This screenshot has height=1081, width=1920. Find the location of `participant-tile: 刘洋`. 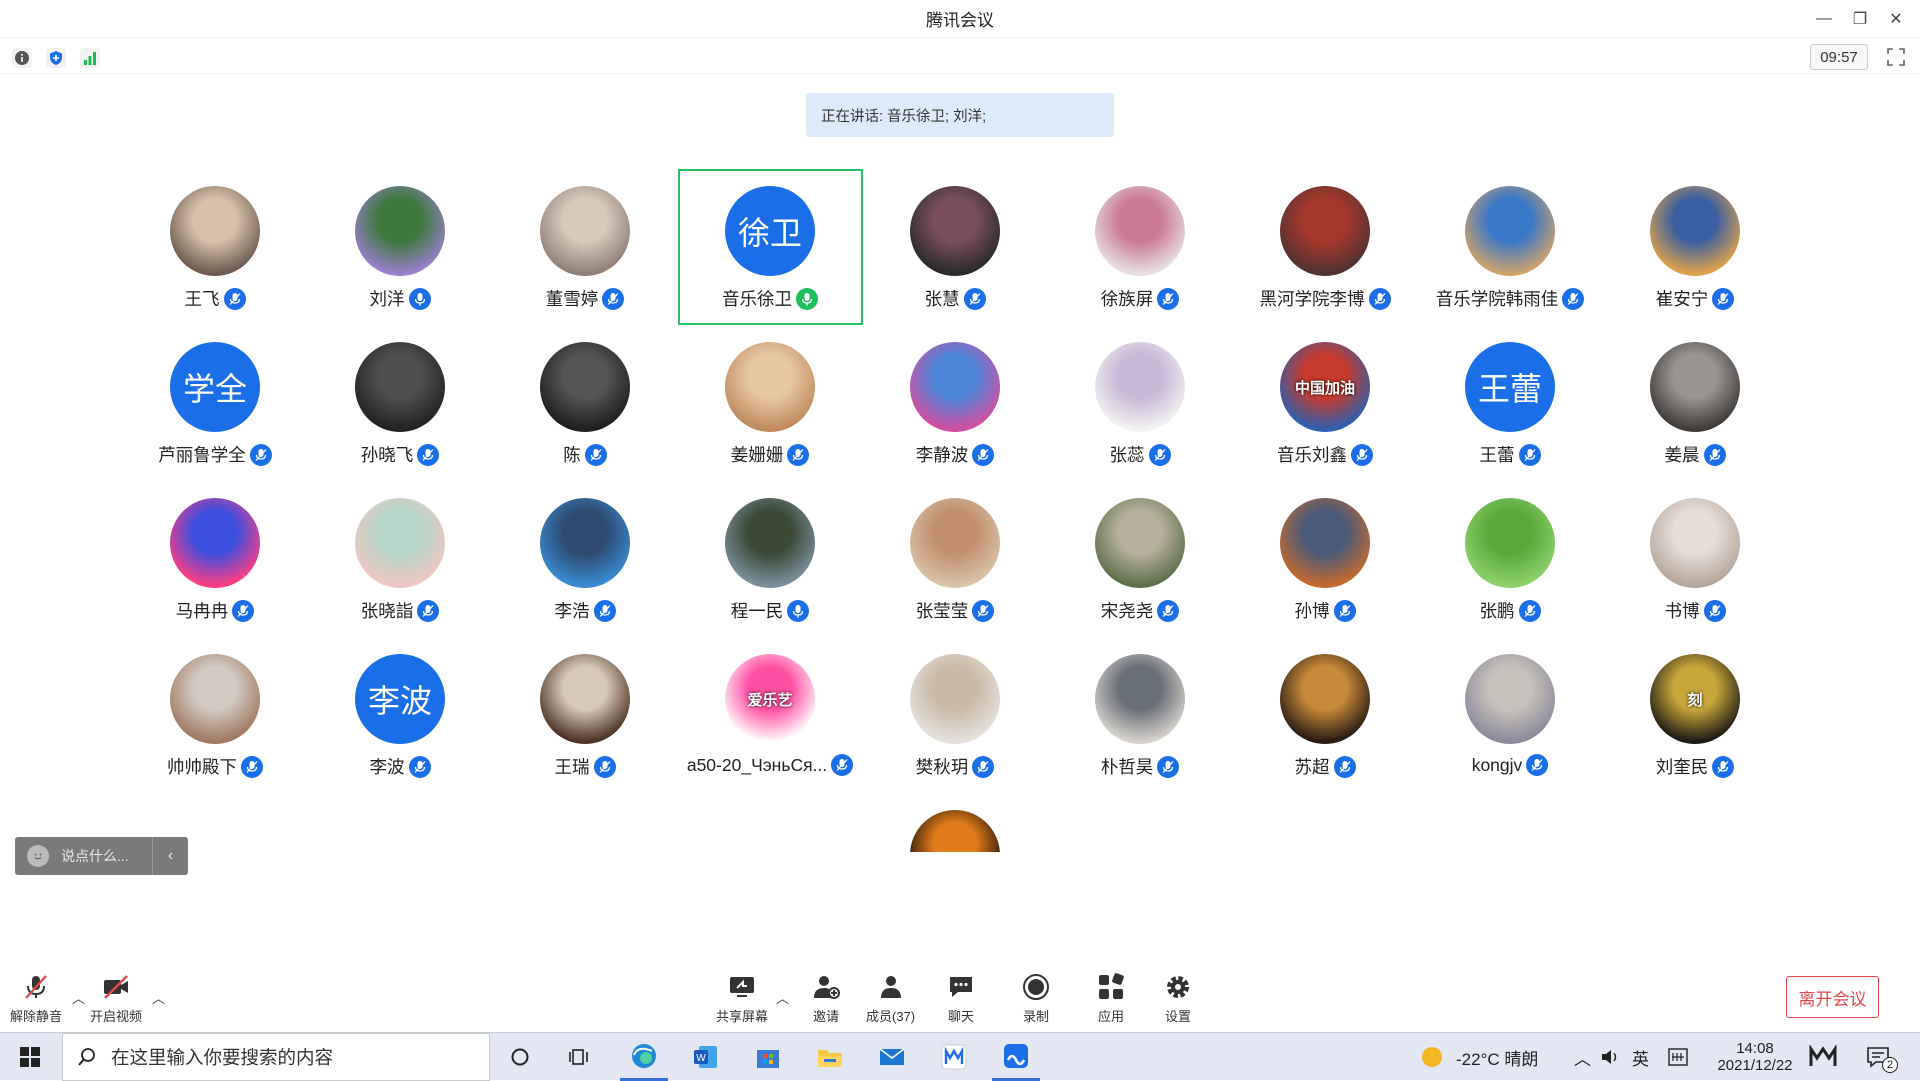

participant-tile: 刘洋 is located at coordinates (400, 240).